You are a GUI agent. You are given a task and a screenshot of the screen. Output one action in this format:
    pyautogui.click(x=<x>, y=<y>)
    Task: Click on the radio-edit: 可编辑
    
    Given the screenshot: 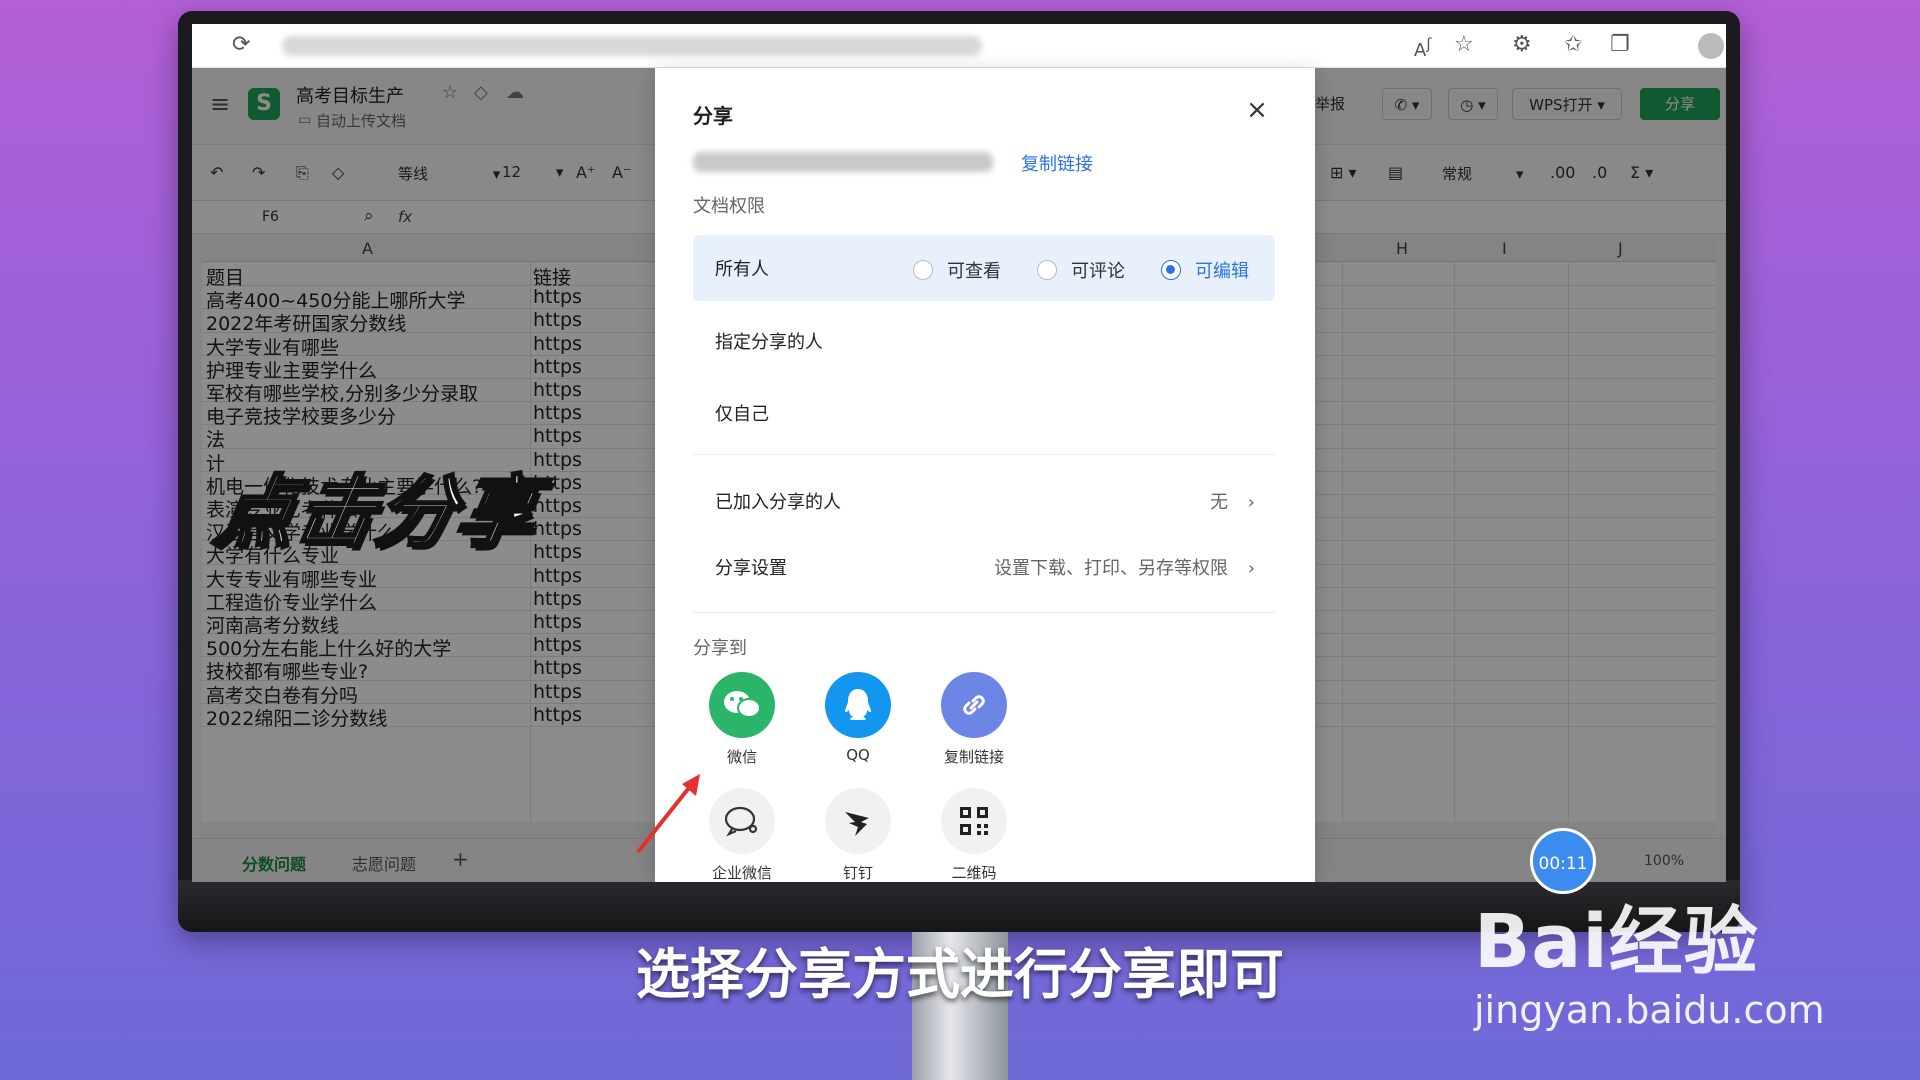 What is the action you would take?
    pyautogui.click(x=1205, y=270)
    